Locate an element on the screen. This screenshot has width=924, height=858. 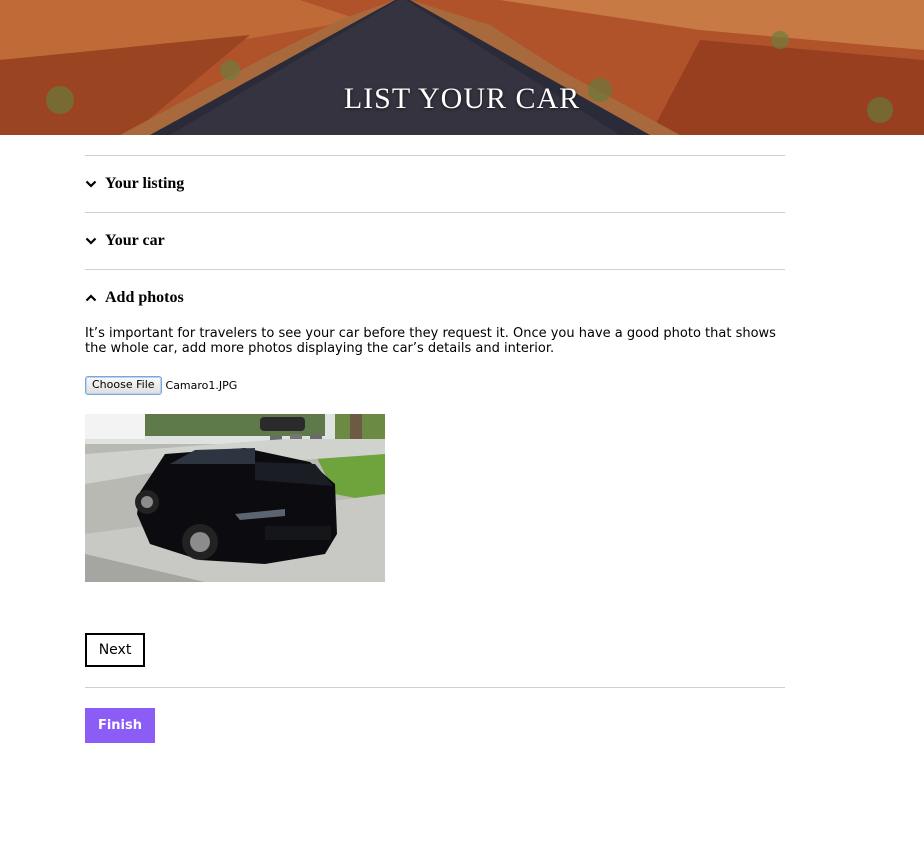
next-button: Next is located at coordinates (115, 650).